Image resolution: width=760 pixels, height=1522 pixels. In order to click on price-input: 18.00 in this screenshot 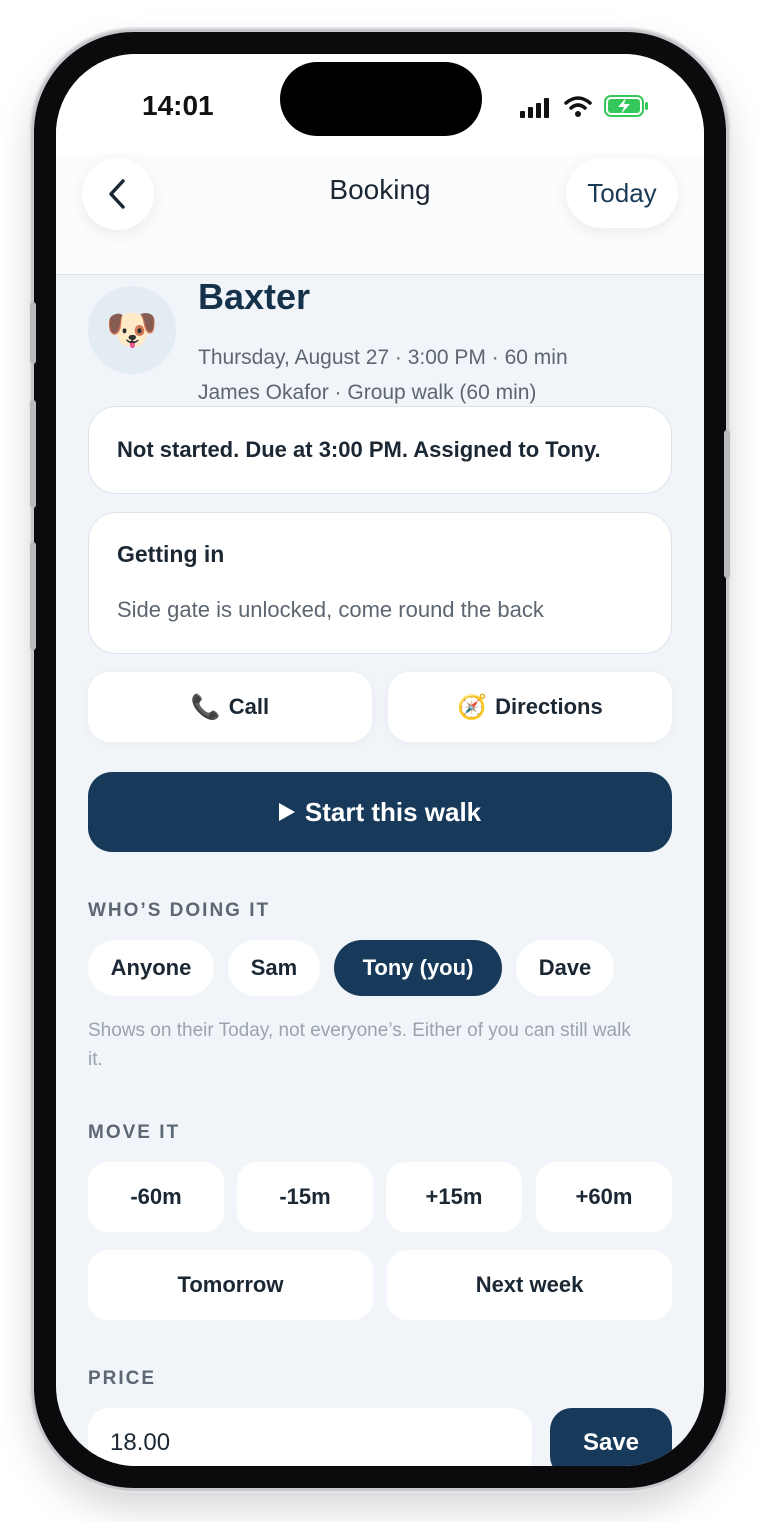, I will do `click(310, 1437)`.